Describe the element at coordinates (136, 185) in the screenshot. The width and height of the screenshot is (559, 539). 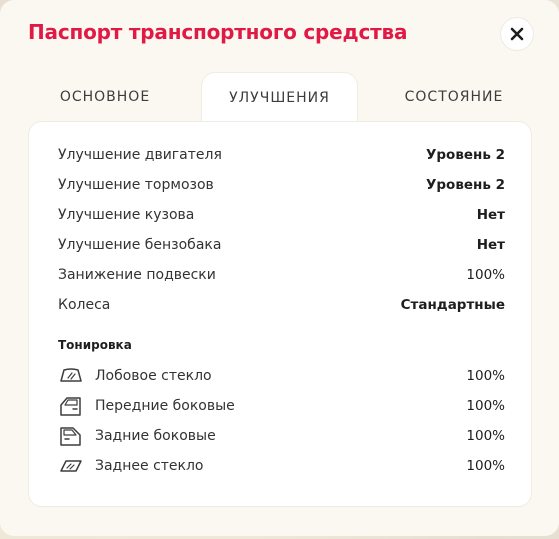
I see `upgrade-label: Улучшение тормозов` at that location.